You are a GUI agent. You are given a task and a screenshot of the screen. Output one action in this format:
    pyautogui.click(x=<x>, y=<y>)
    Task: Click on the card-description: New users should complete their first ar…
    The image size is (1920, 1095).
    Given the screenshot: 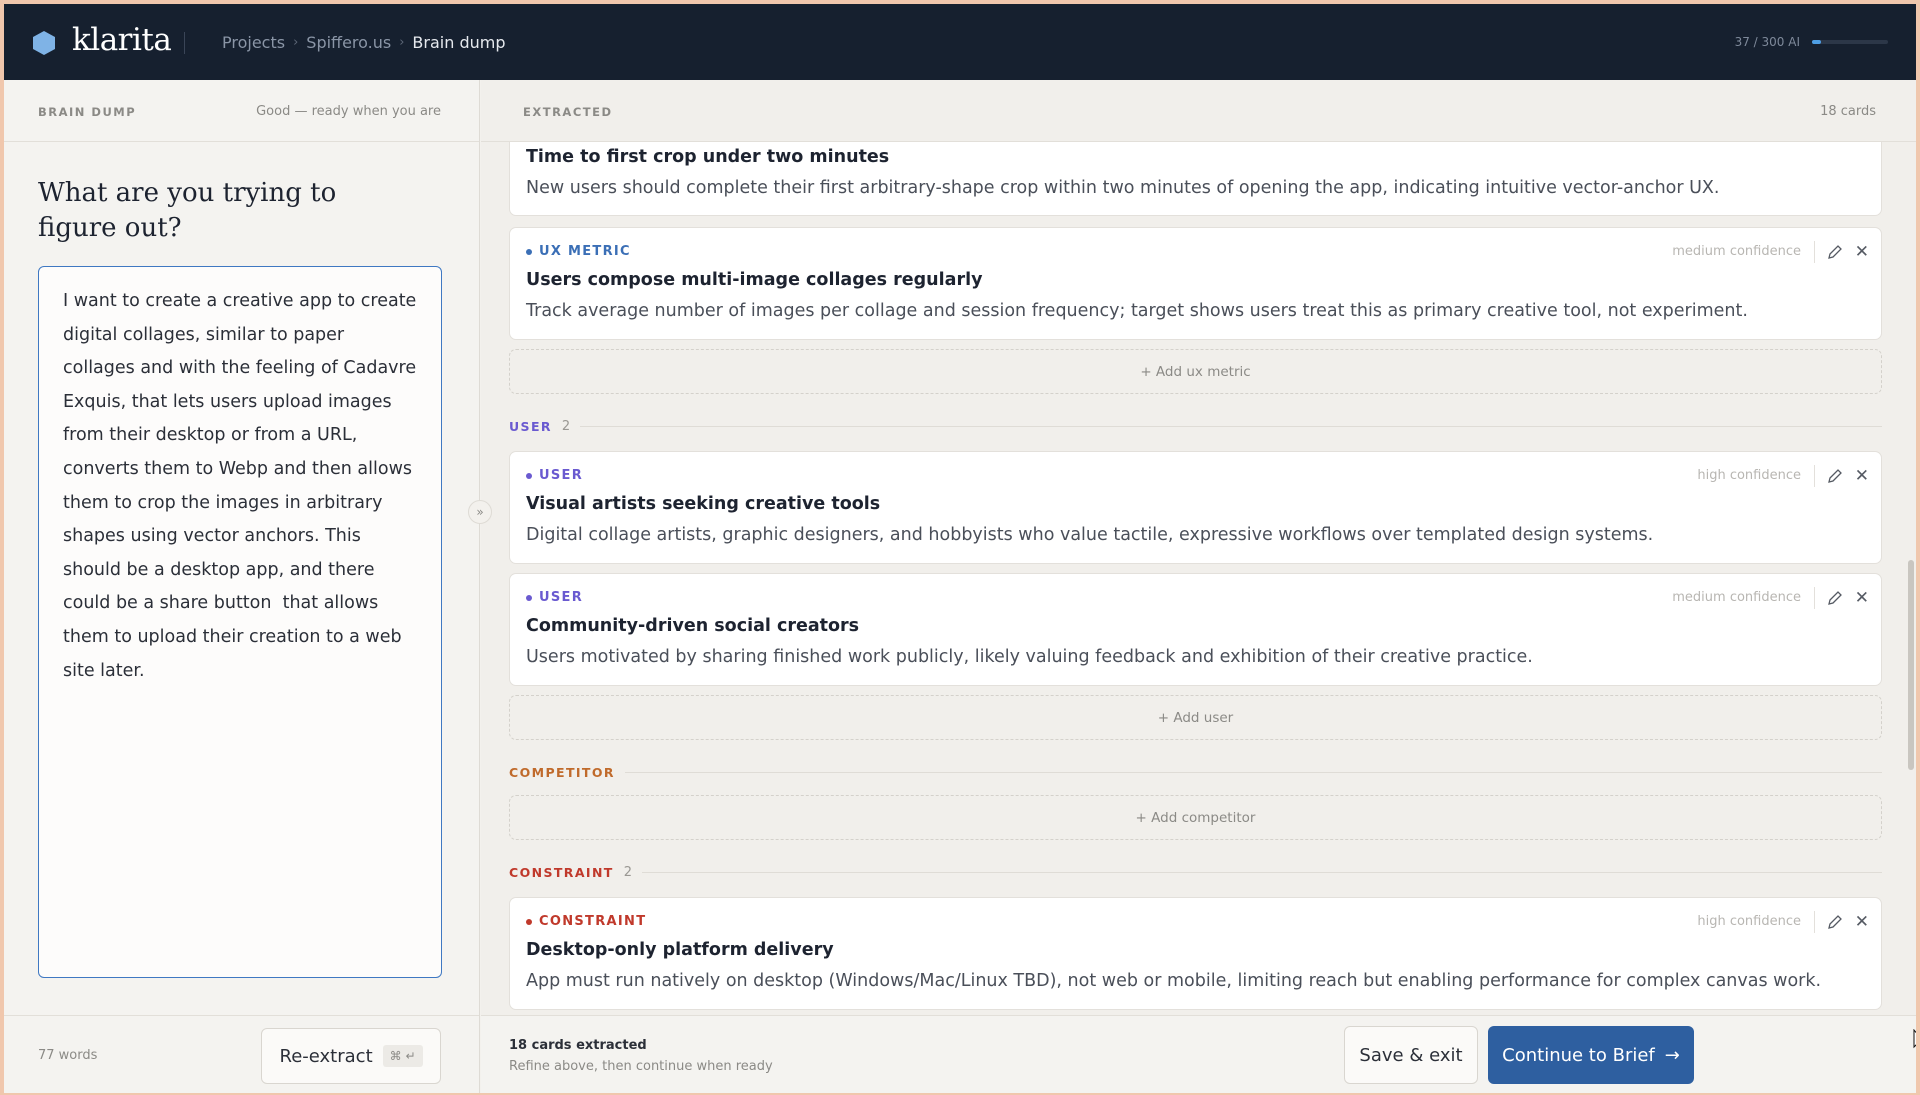 What is the action you would take?
    pyautogui.click(x=1123, y=188)
    